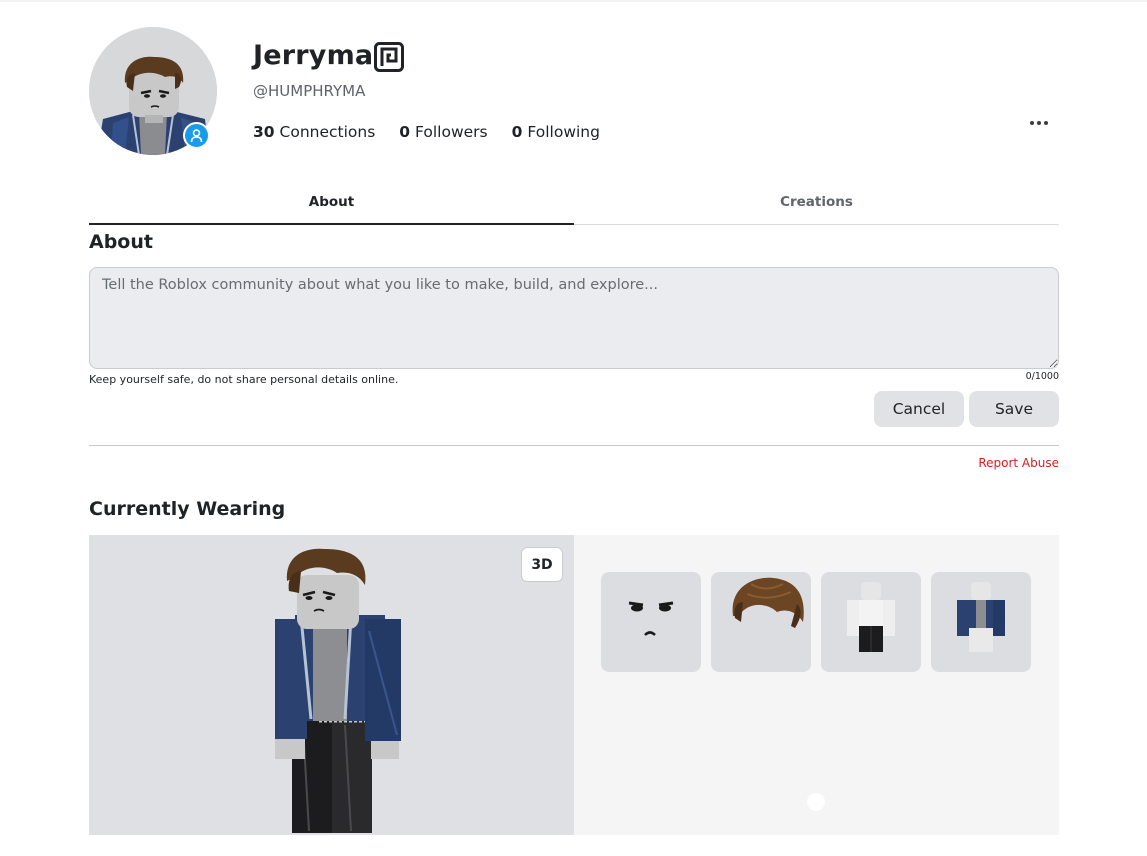 Image resolution: width=1147 pixels, height=856 pixels. What do you see at coordinates (264, 132) in the screenshot?
I see `stat-count: 30` at bounding box center [264, 132].